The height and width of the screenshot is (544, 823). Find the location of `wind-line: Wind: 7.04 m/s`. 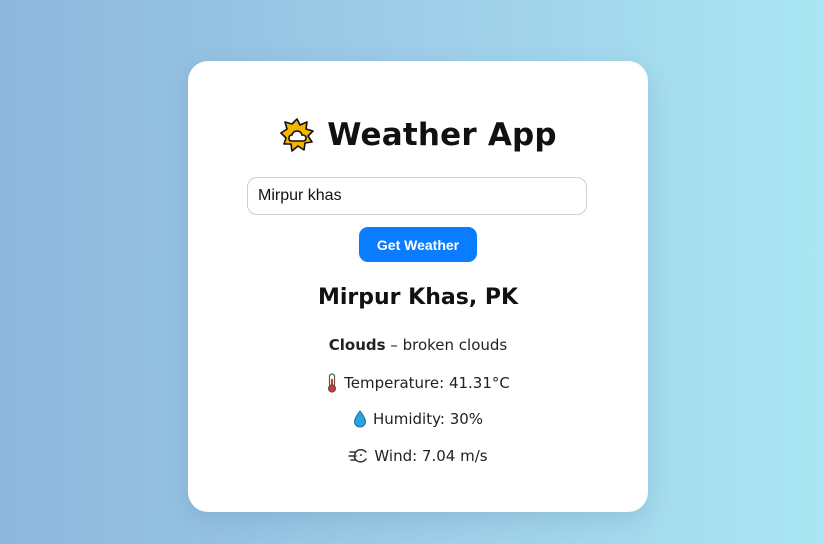

wind-line: Wind: 7.04 m/s is located at coordinates (418, 456).